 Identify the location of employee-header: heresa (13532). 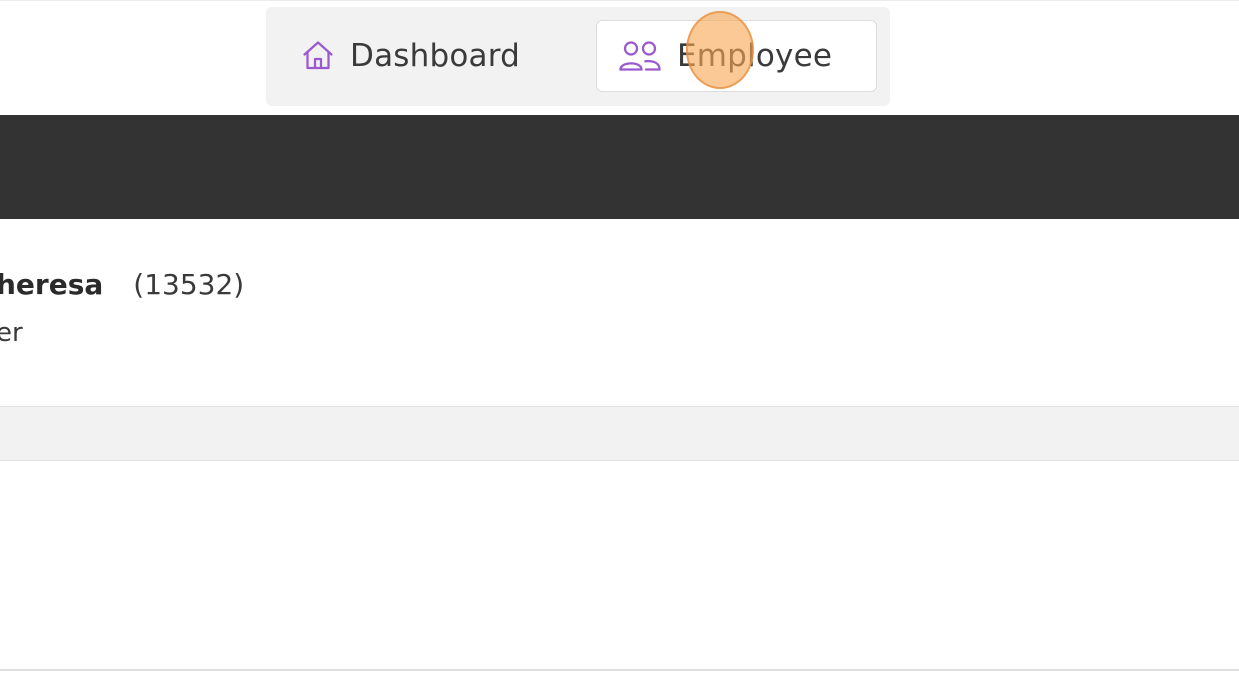
(122, 284).